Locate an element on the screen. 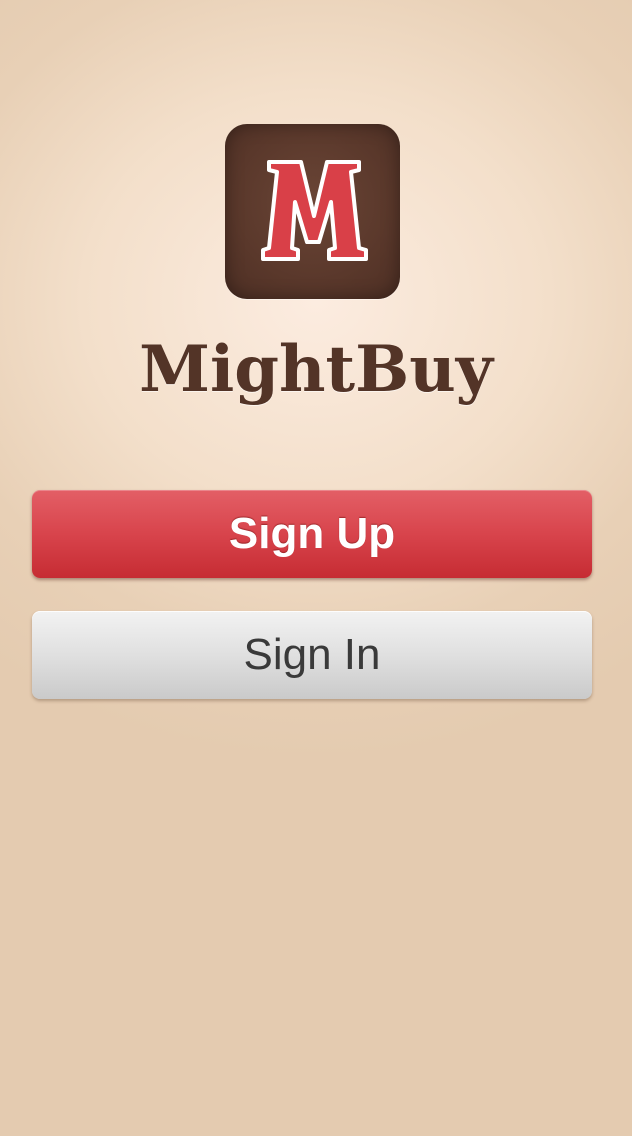  logo-m-glyph is located at coordinates (314, 210).